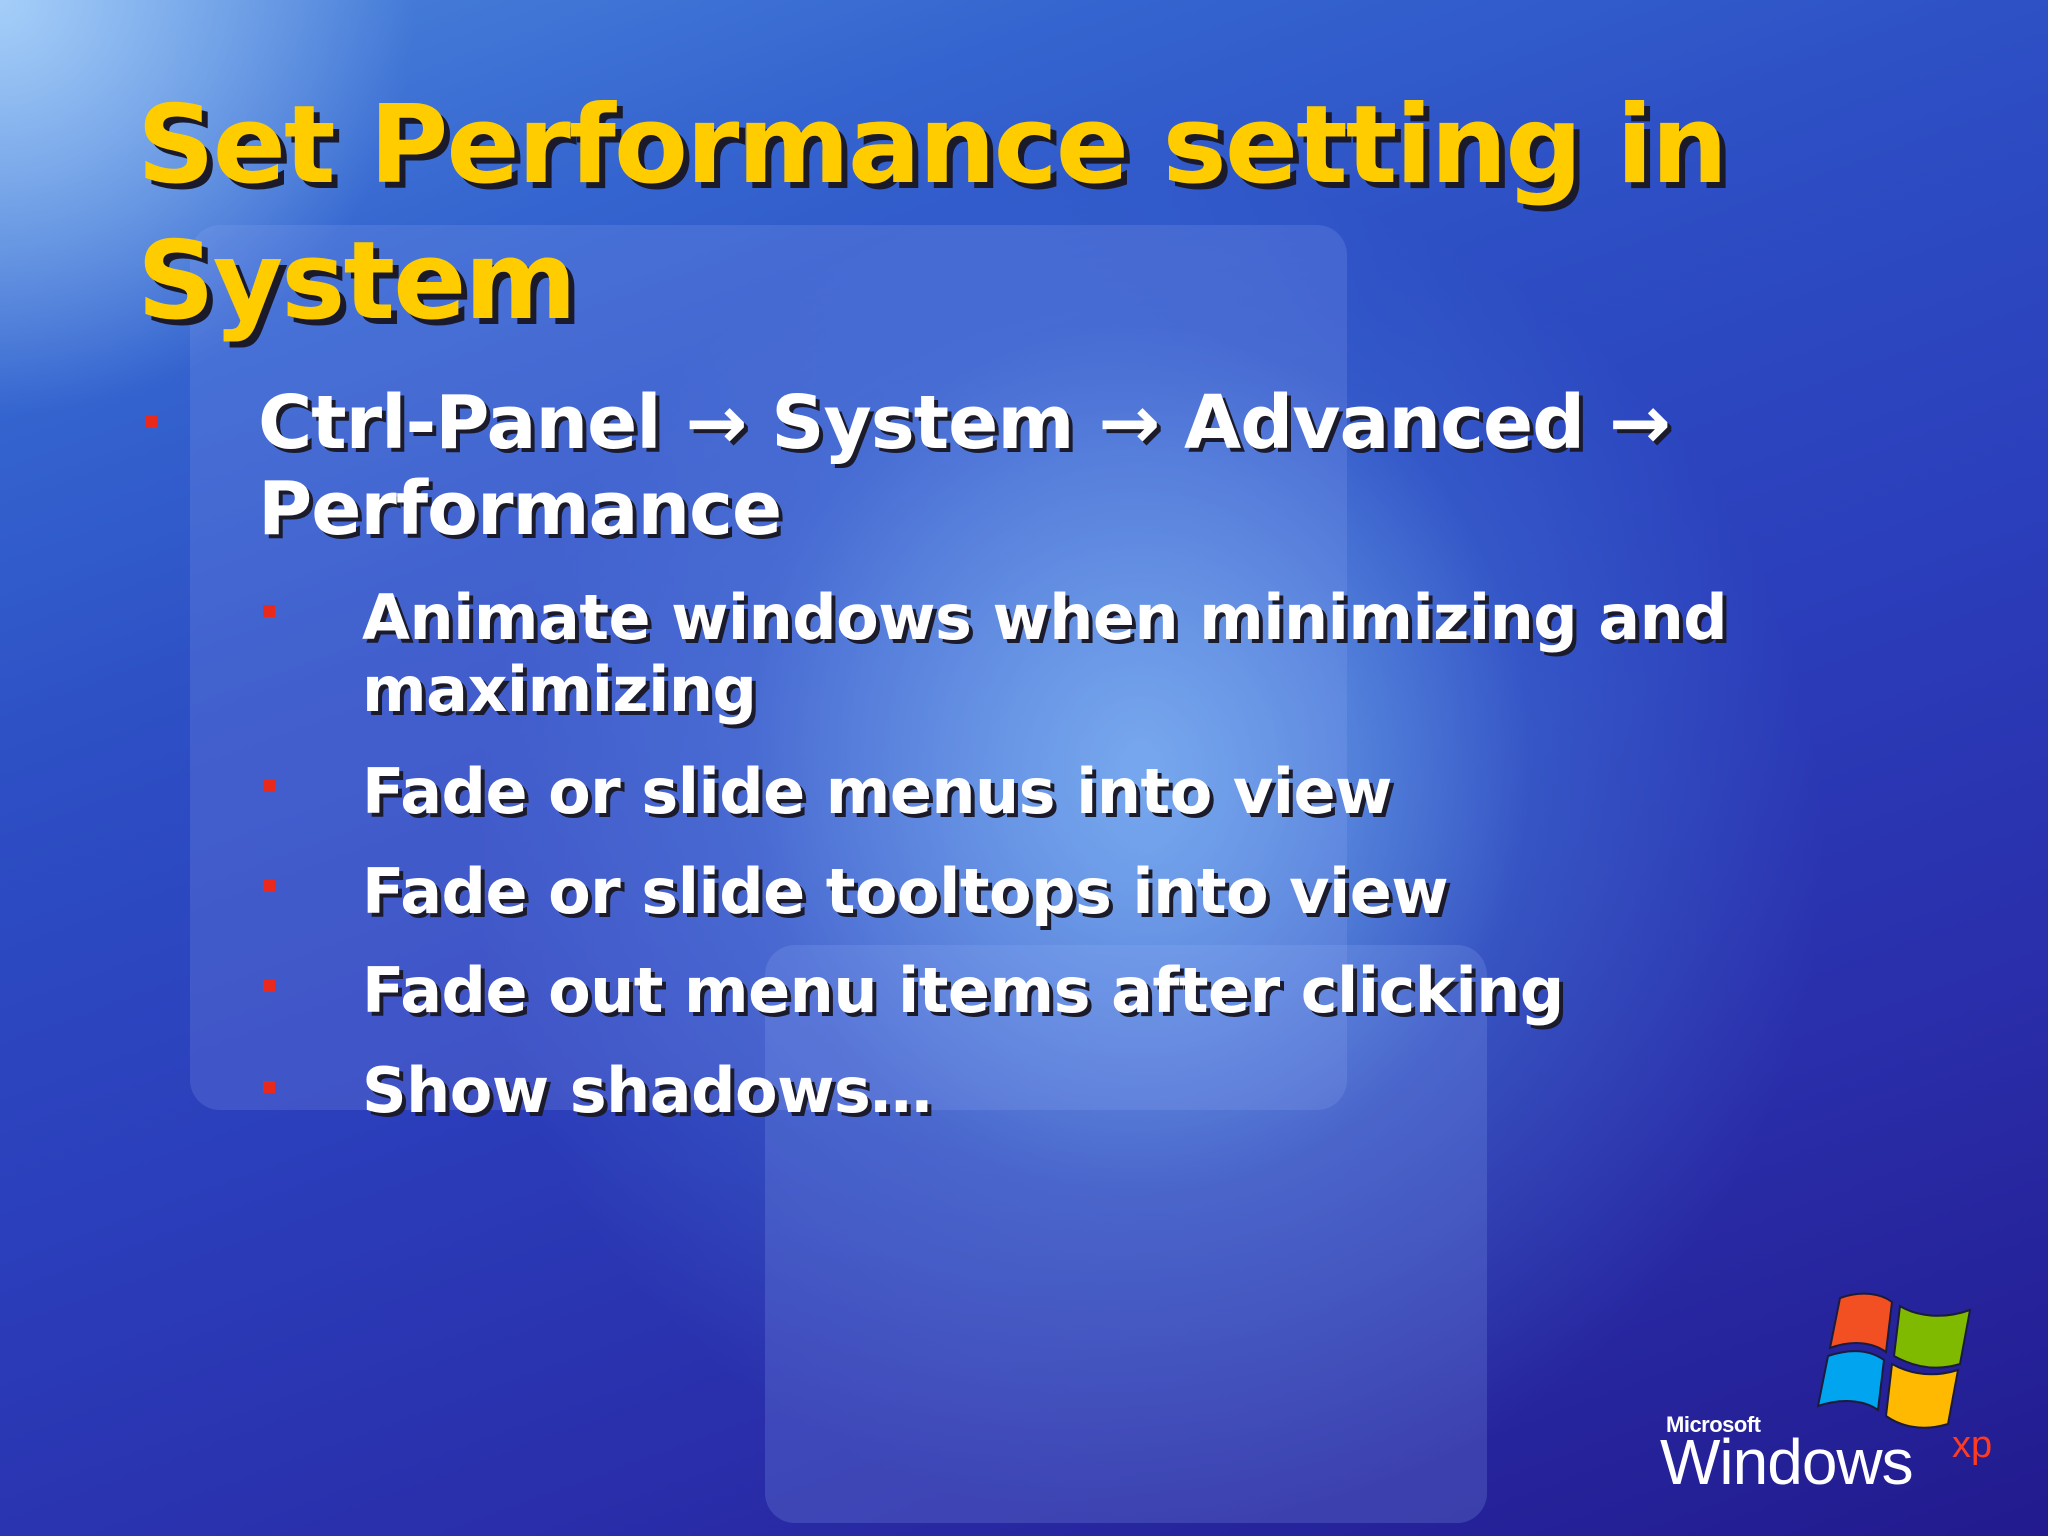  I want to click on xp-wordmark: xp, so click(1972, 1445).